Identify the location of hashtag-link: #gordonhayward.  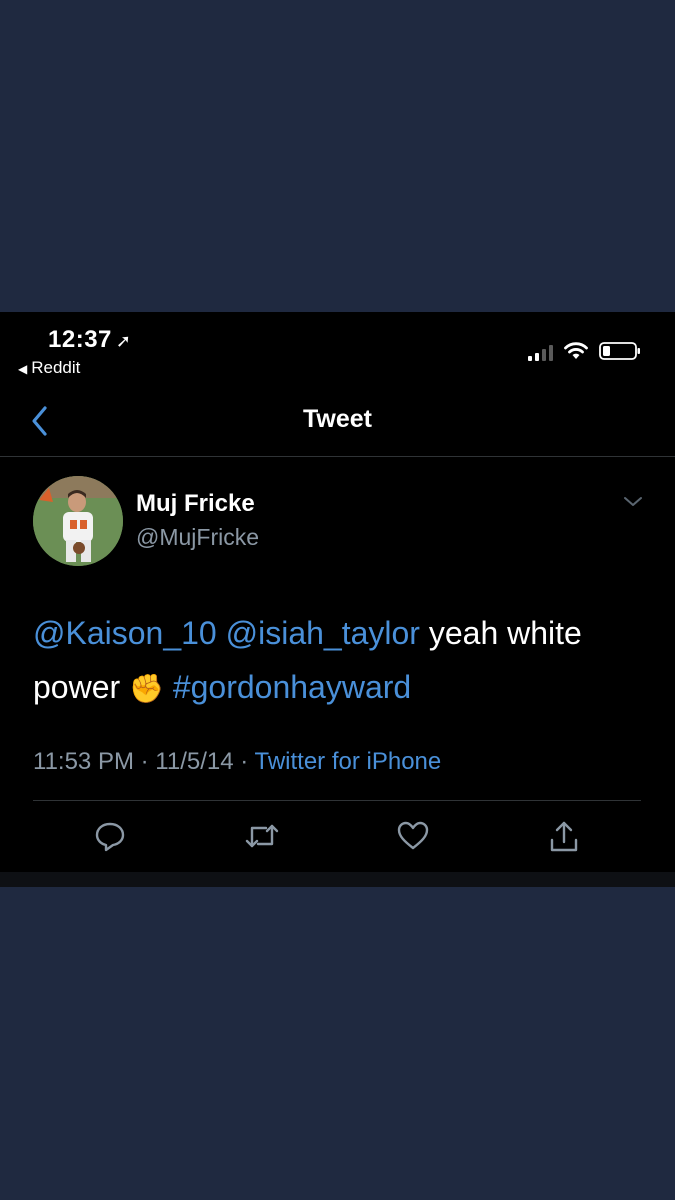
(292, 687).